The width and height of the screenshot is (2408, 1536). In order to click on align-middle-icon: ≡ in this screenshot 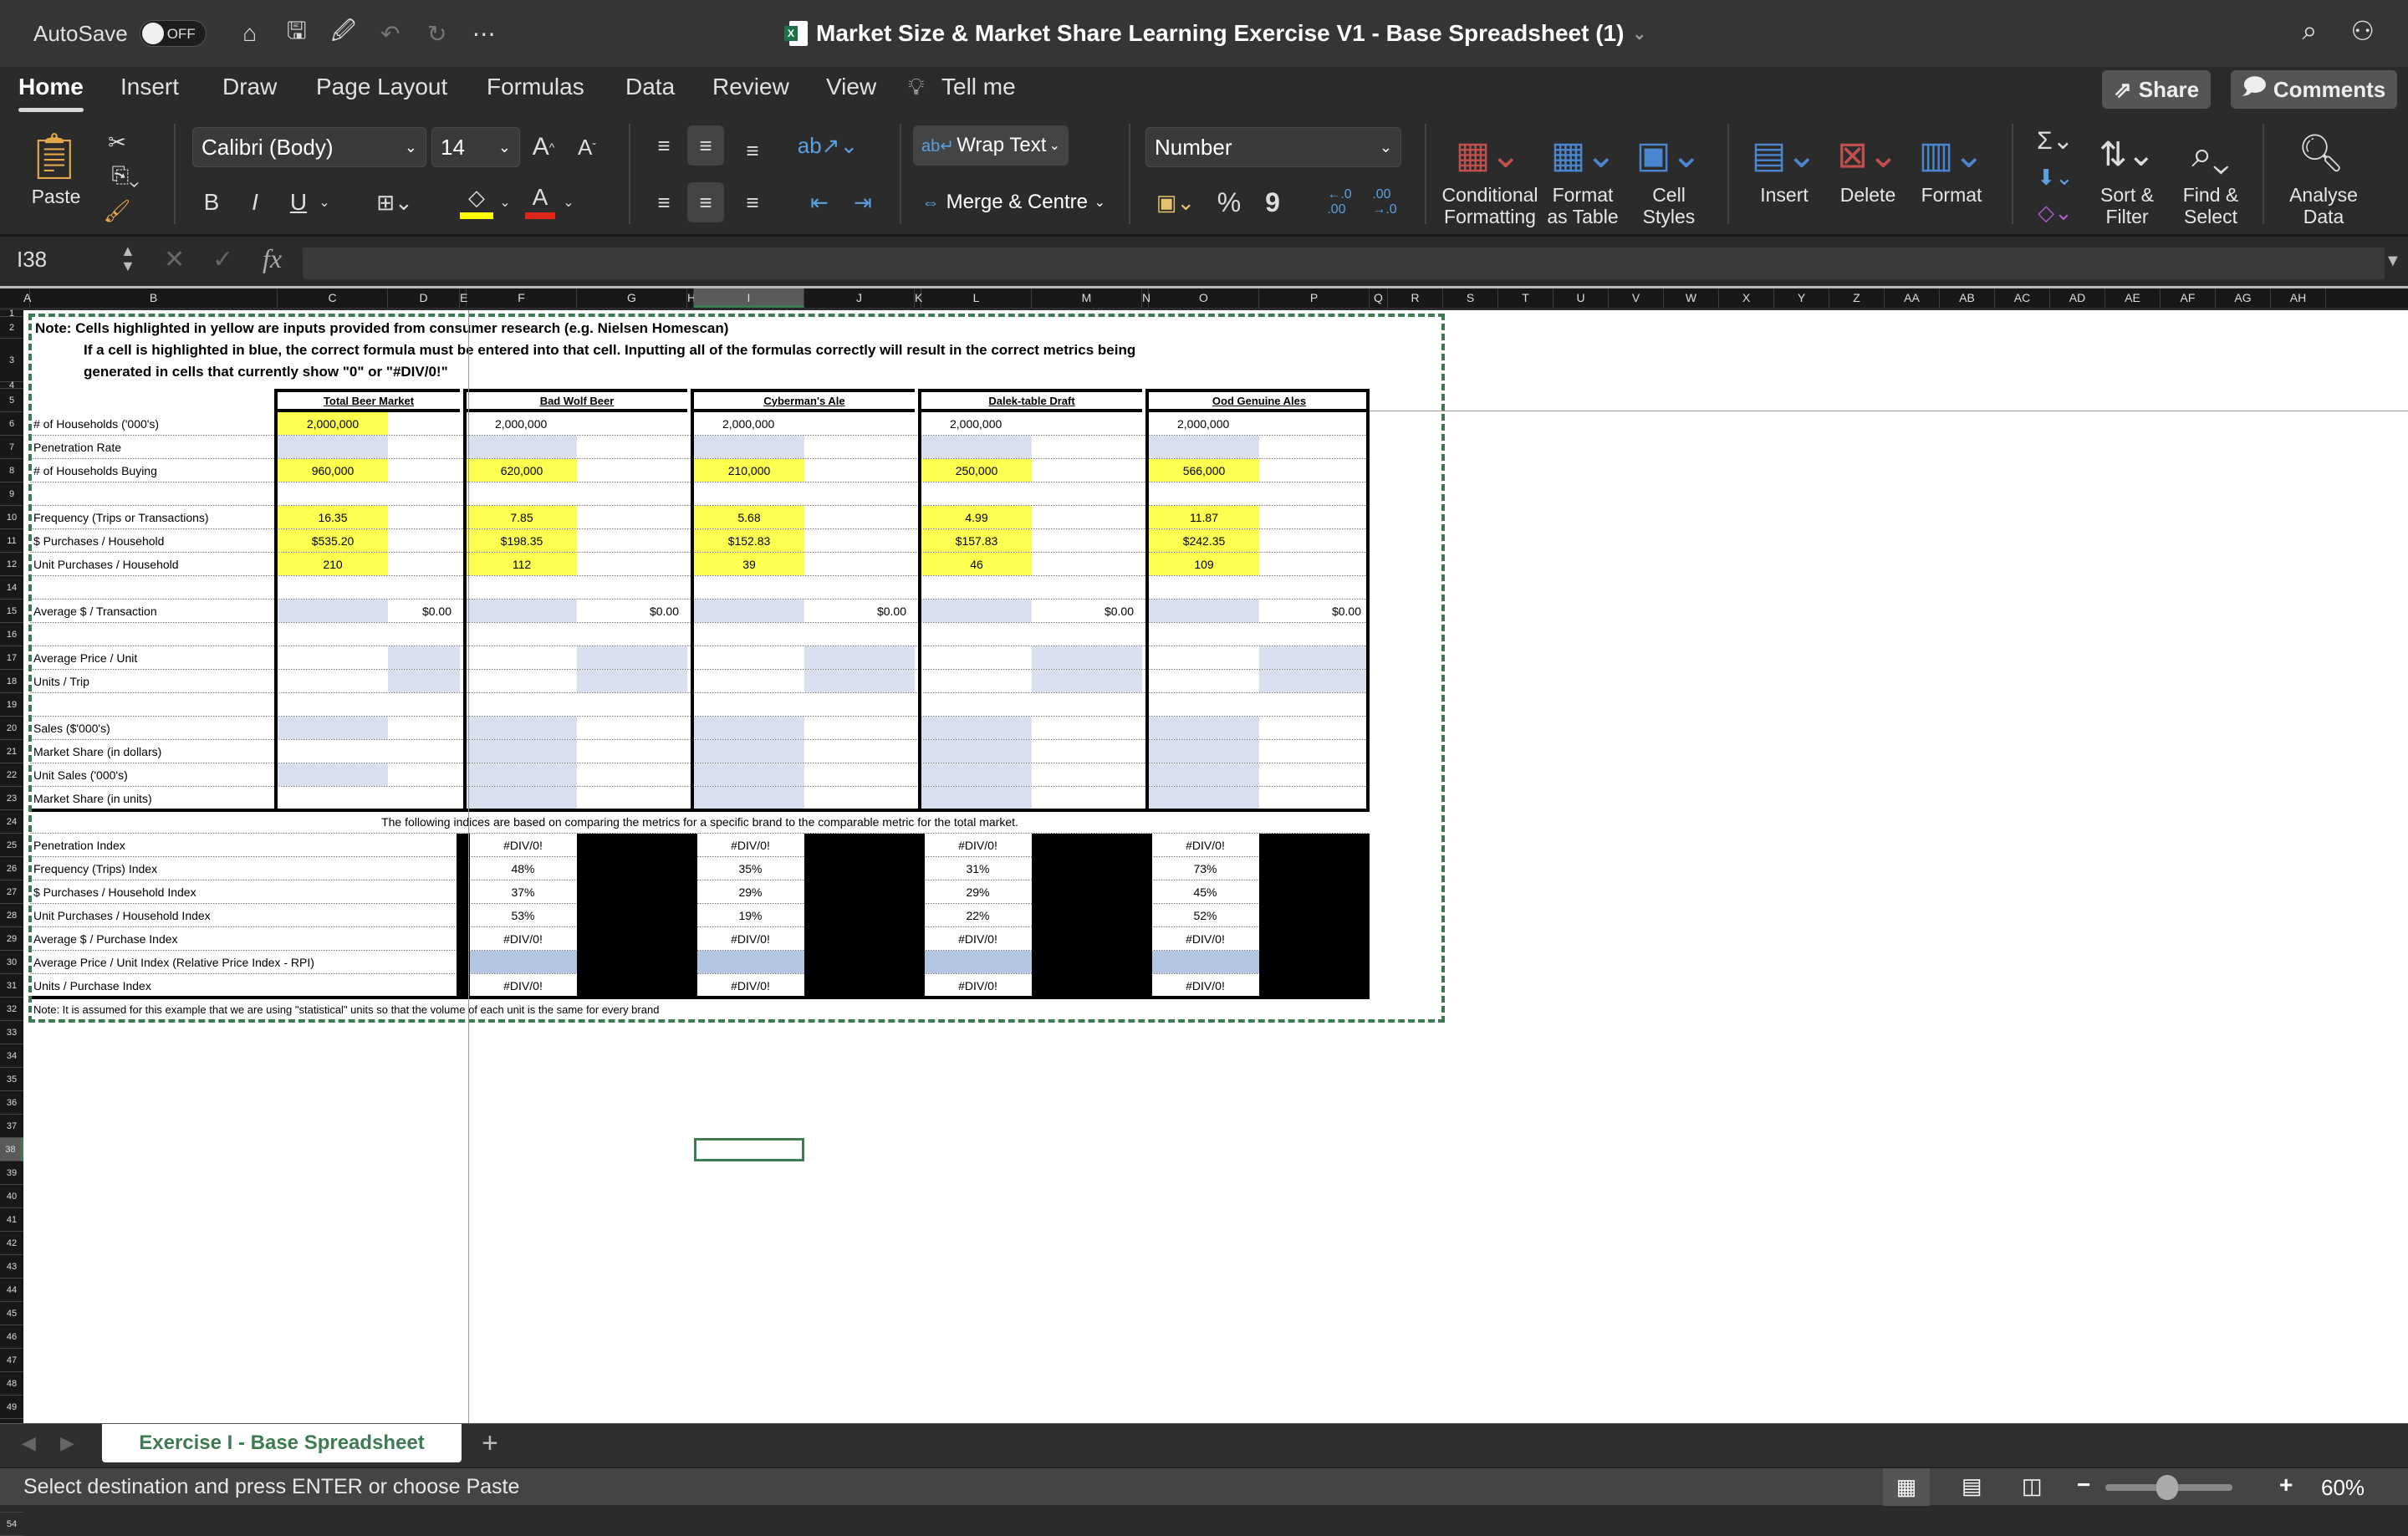, I will do `click(706, 145)`.